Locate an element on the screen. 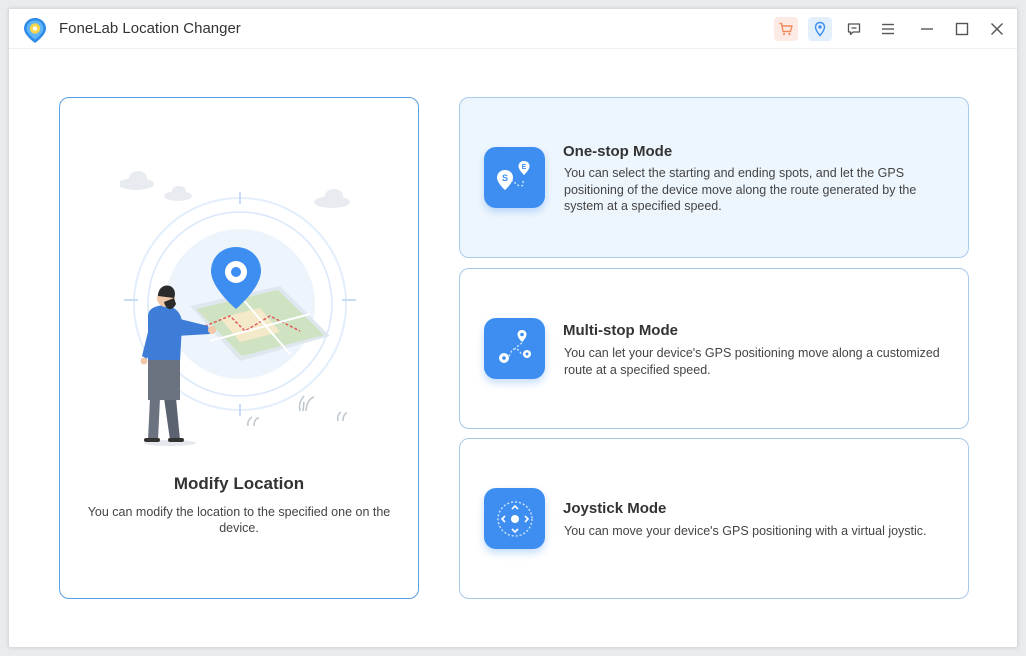 The image size is (1026, 656). cart-icon is located at coordinates (786, 29).